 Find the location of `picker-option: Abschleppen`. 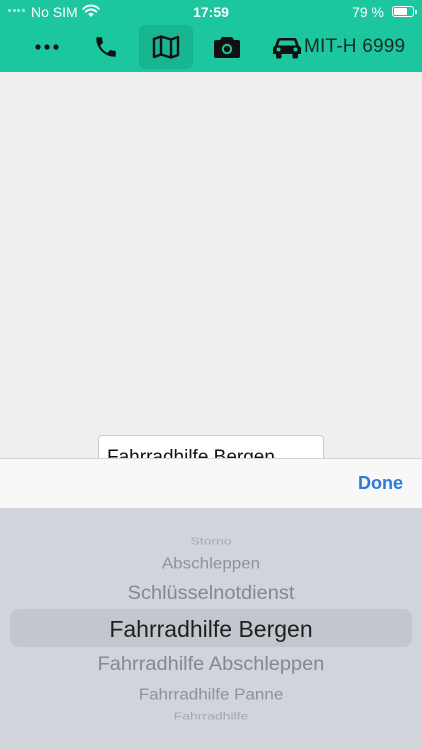

picker-option: Abschleppen is located at coordinates (211, 562).